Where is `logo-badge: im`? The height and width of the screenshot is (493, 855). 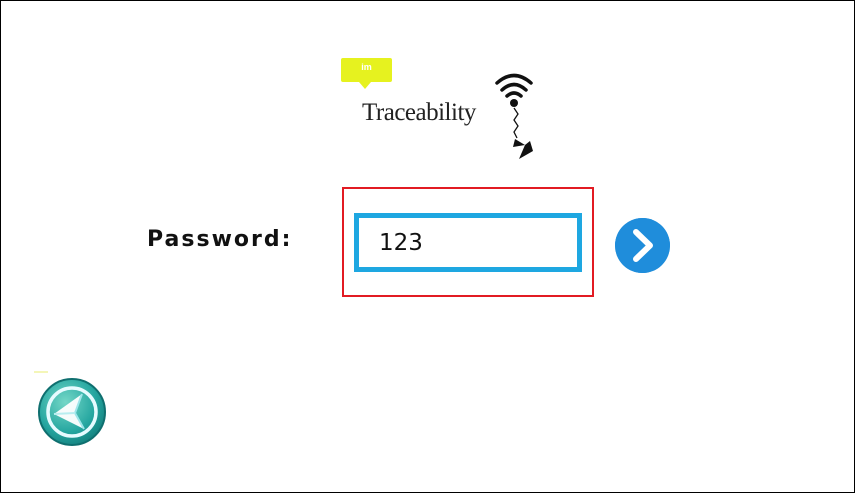
logo-badge: im is located at coordinates (366, 73).